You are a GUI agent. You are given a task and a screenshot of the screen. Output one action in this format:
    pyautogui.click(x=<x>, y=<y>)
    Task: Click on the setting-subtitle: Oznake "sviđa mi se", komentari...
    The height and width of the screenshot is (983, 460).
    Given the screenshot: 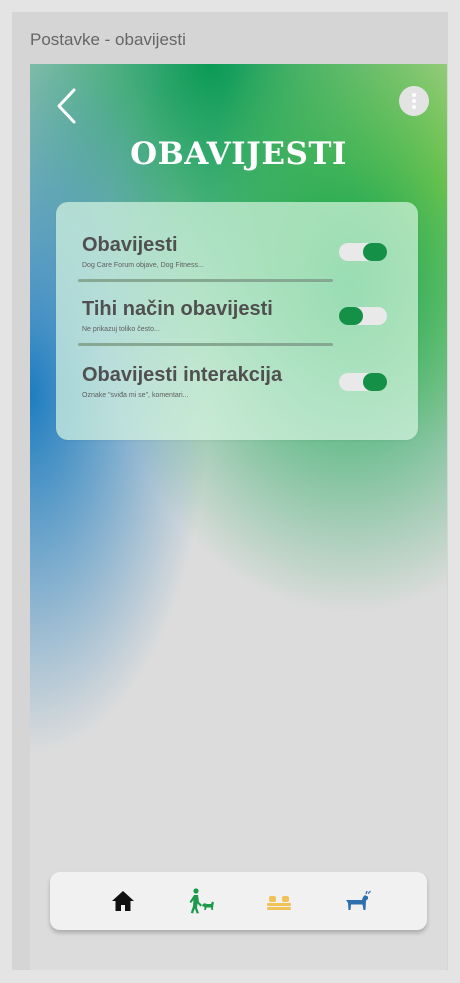 What is the action you would take?
    pyautogui.click(x=135, y=395)
    